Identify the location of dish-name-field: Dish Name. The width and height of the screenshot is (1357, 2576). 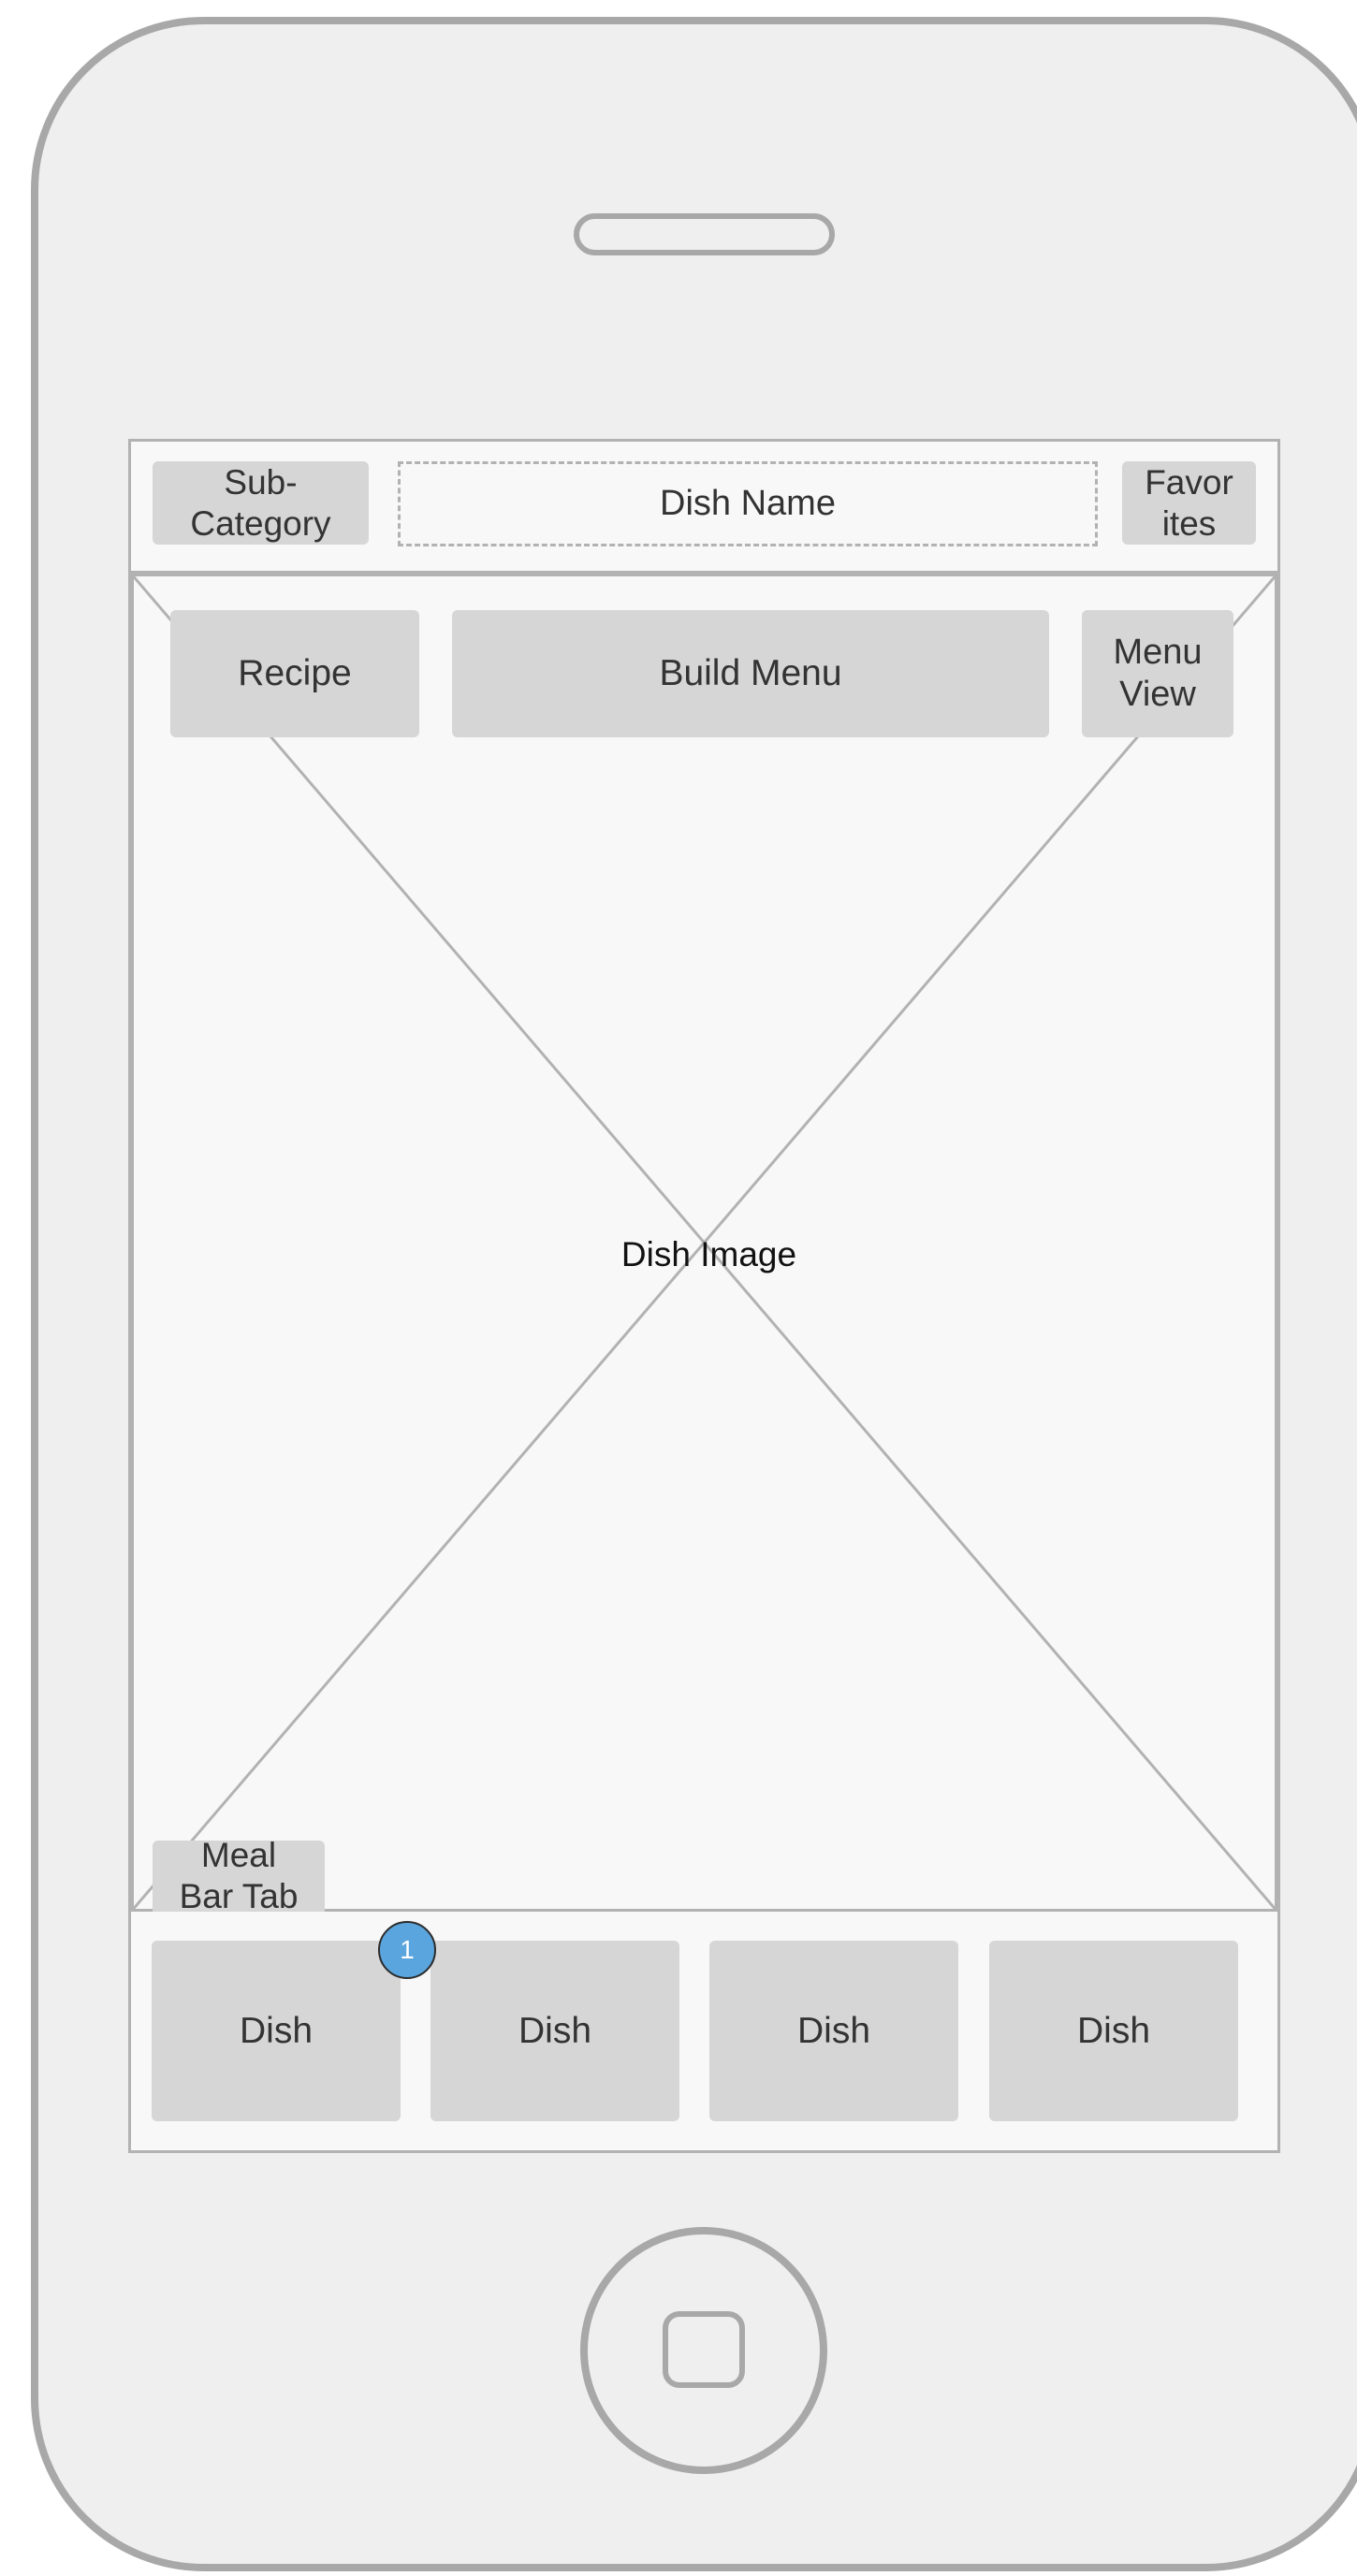
(748, 503).